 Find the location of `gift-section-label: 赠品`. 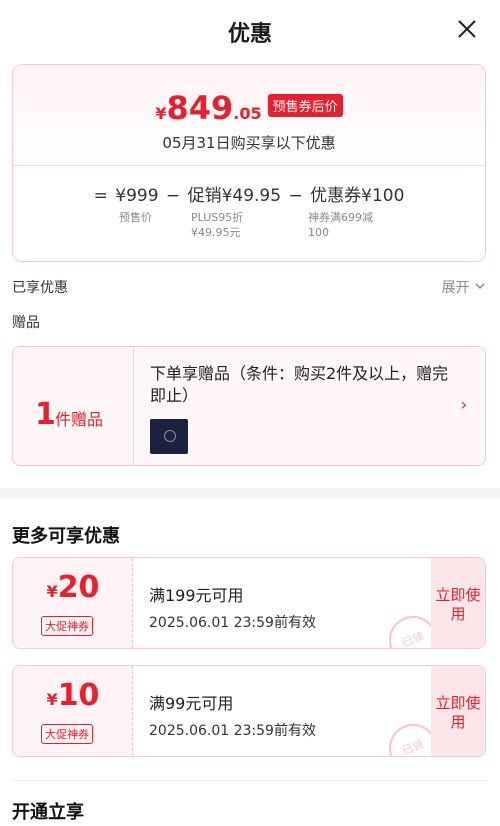

gift-section-label: 赠品 is located at coordinates (26, 323).